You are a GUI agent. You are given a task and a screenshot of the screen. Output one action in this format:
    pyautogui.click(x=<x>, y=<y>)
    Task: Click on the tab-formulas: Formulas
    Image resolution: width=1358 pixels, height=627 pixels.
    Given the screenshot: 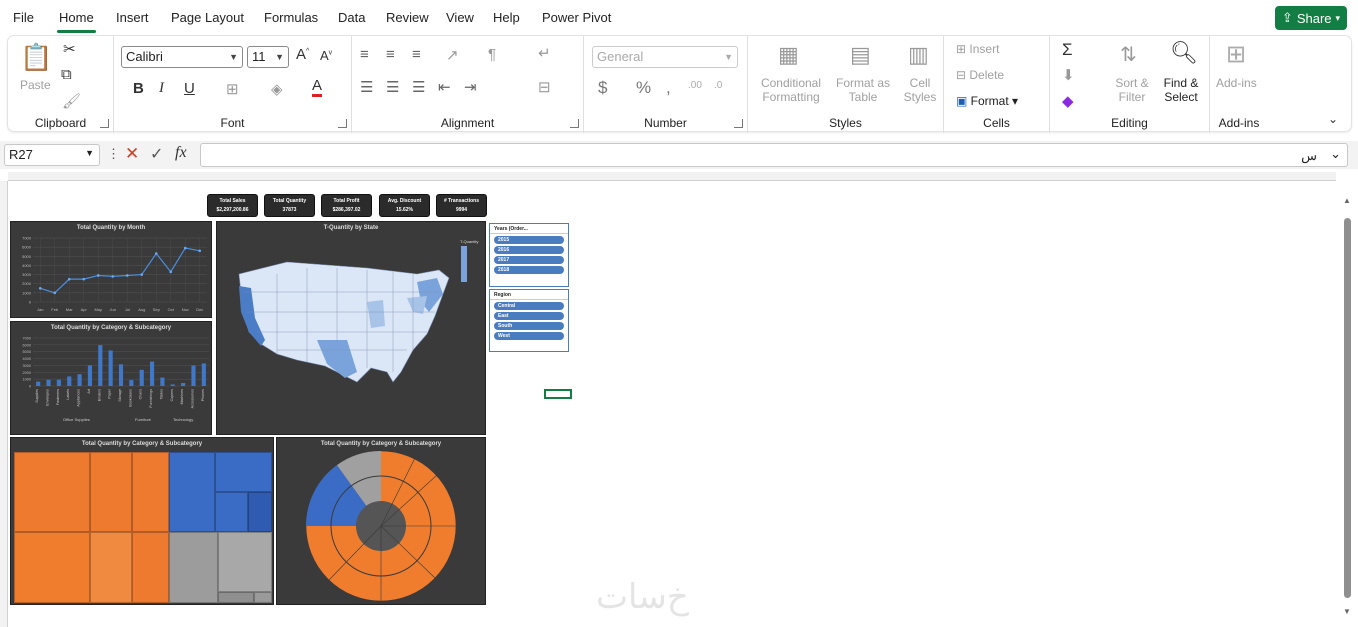 What is the action you would take?
    pyautogui.click(x=291, y=17)
    